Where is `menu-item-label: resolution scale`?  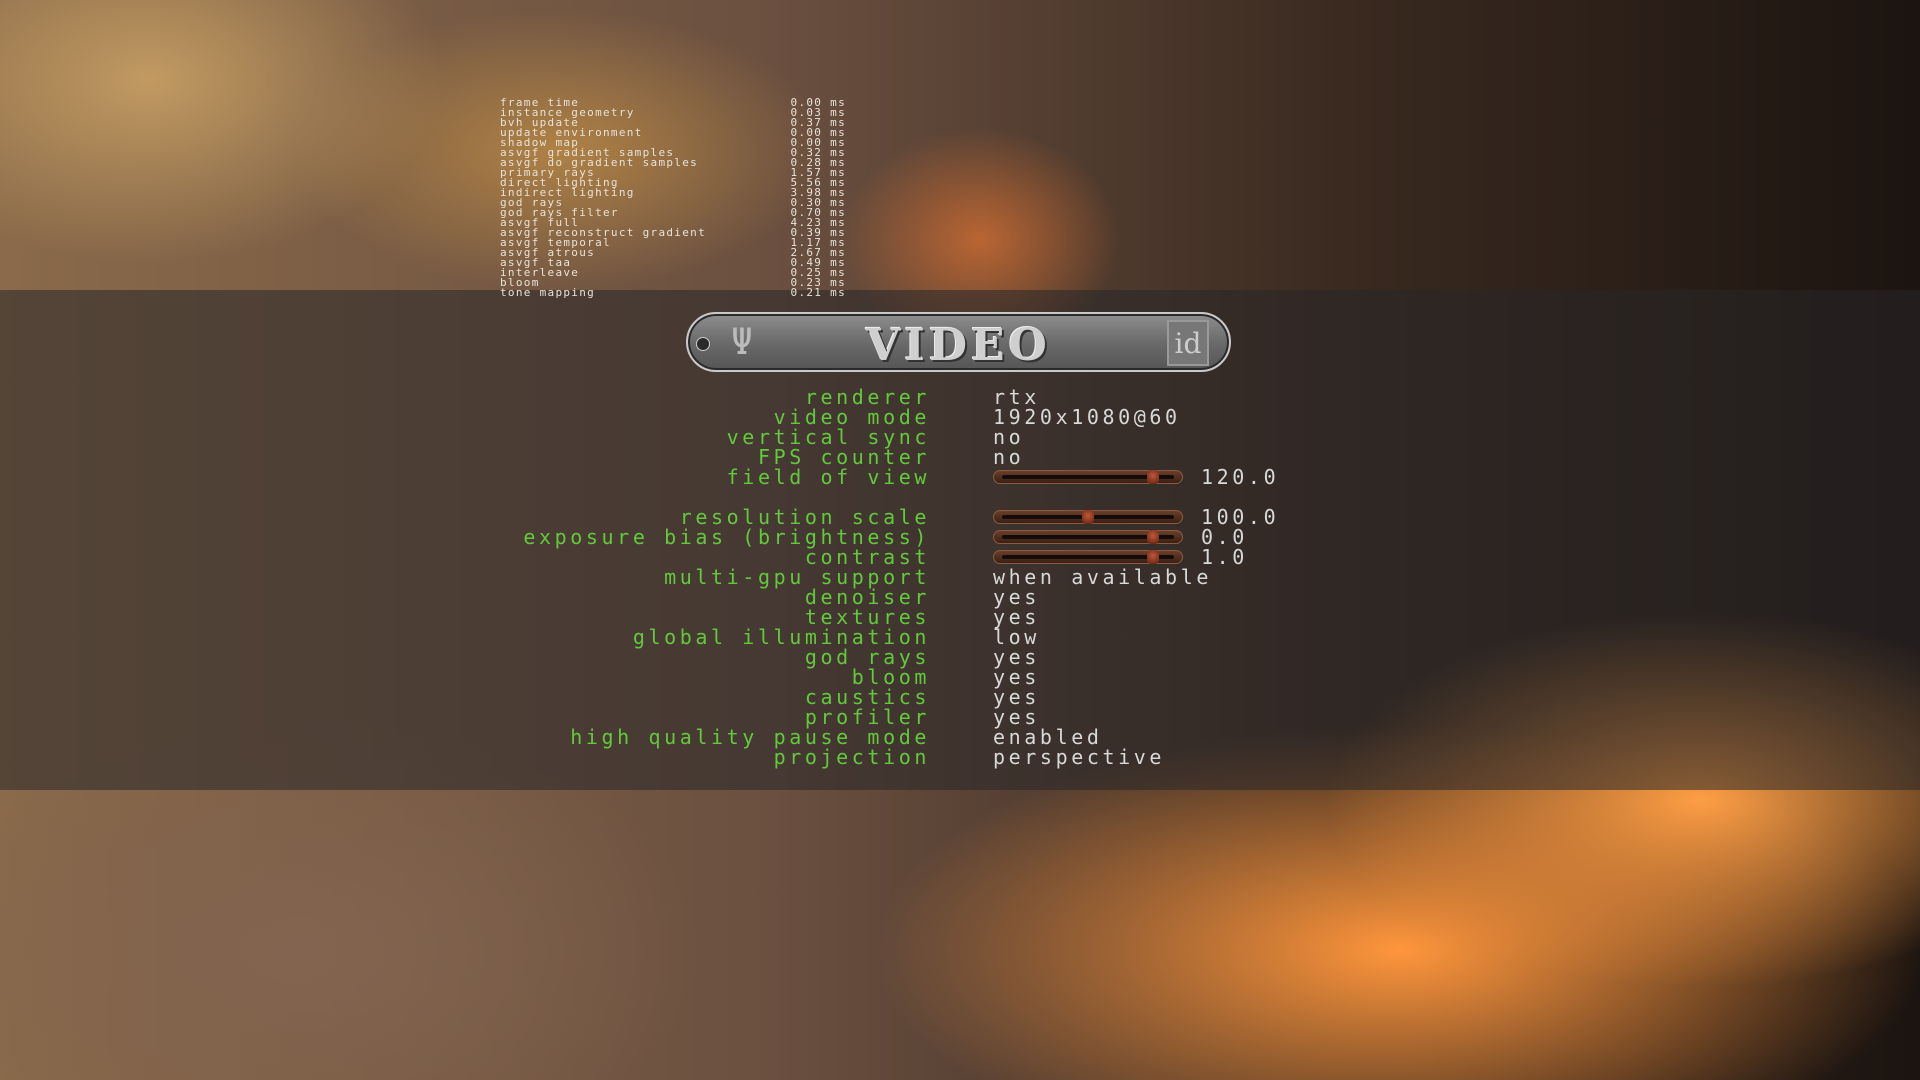 menu-item-label: resolution scale is located at coordinates (804, 517).